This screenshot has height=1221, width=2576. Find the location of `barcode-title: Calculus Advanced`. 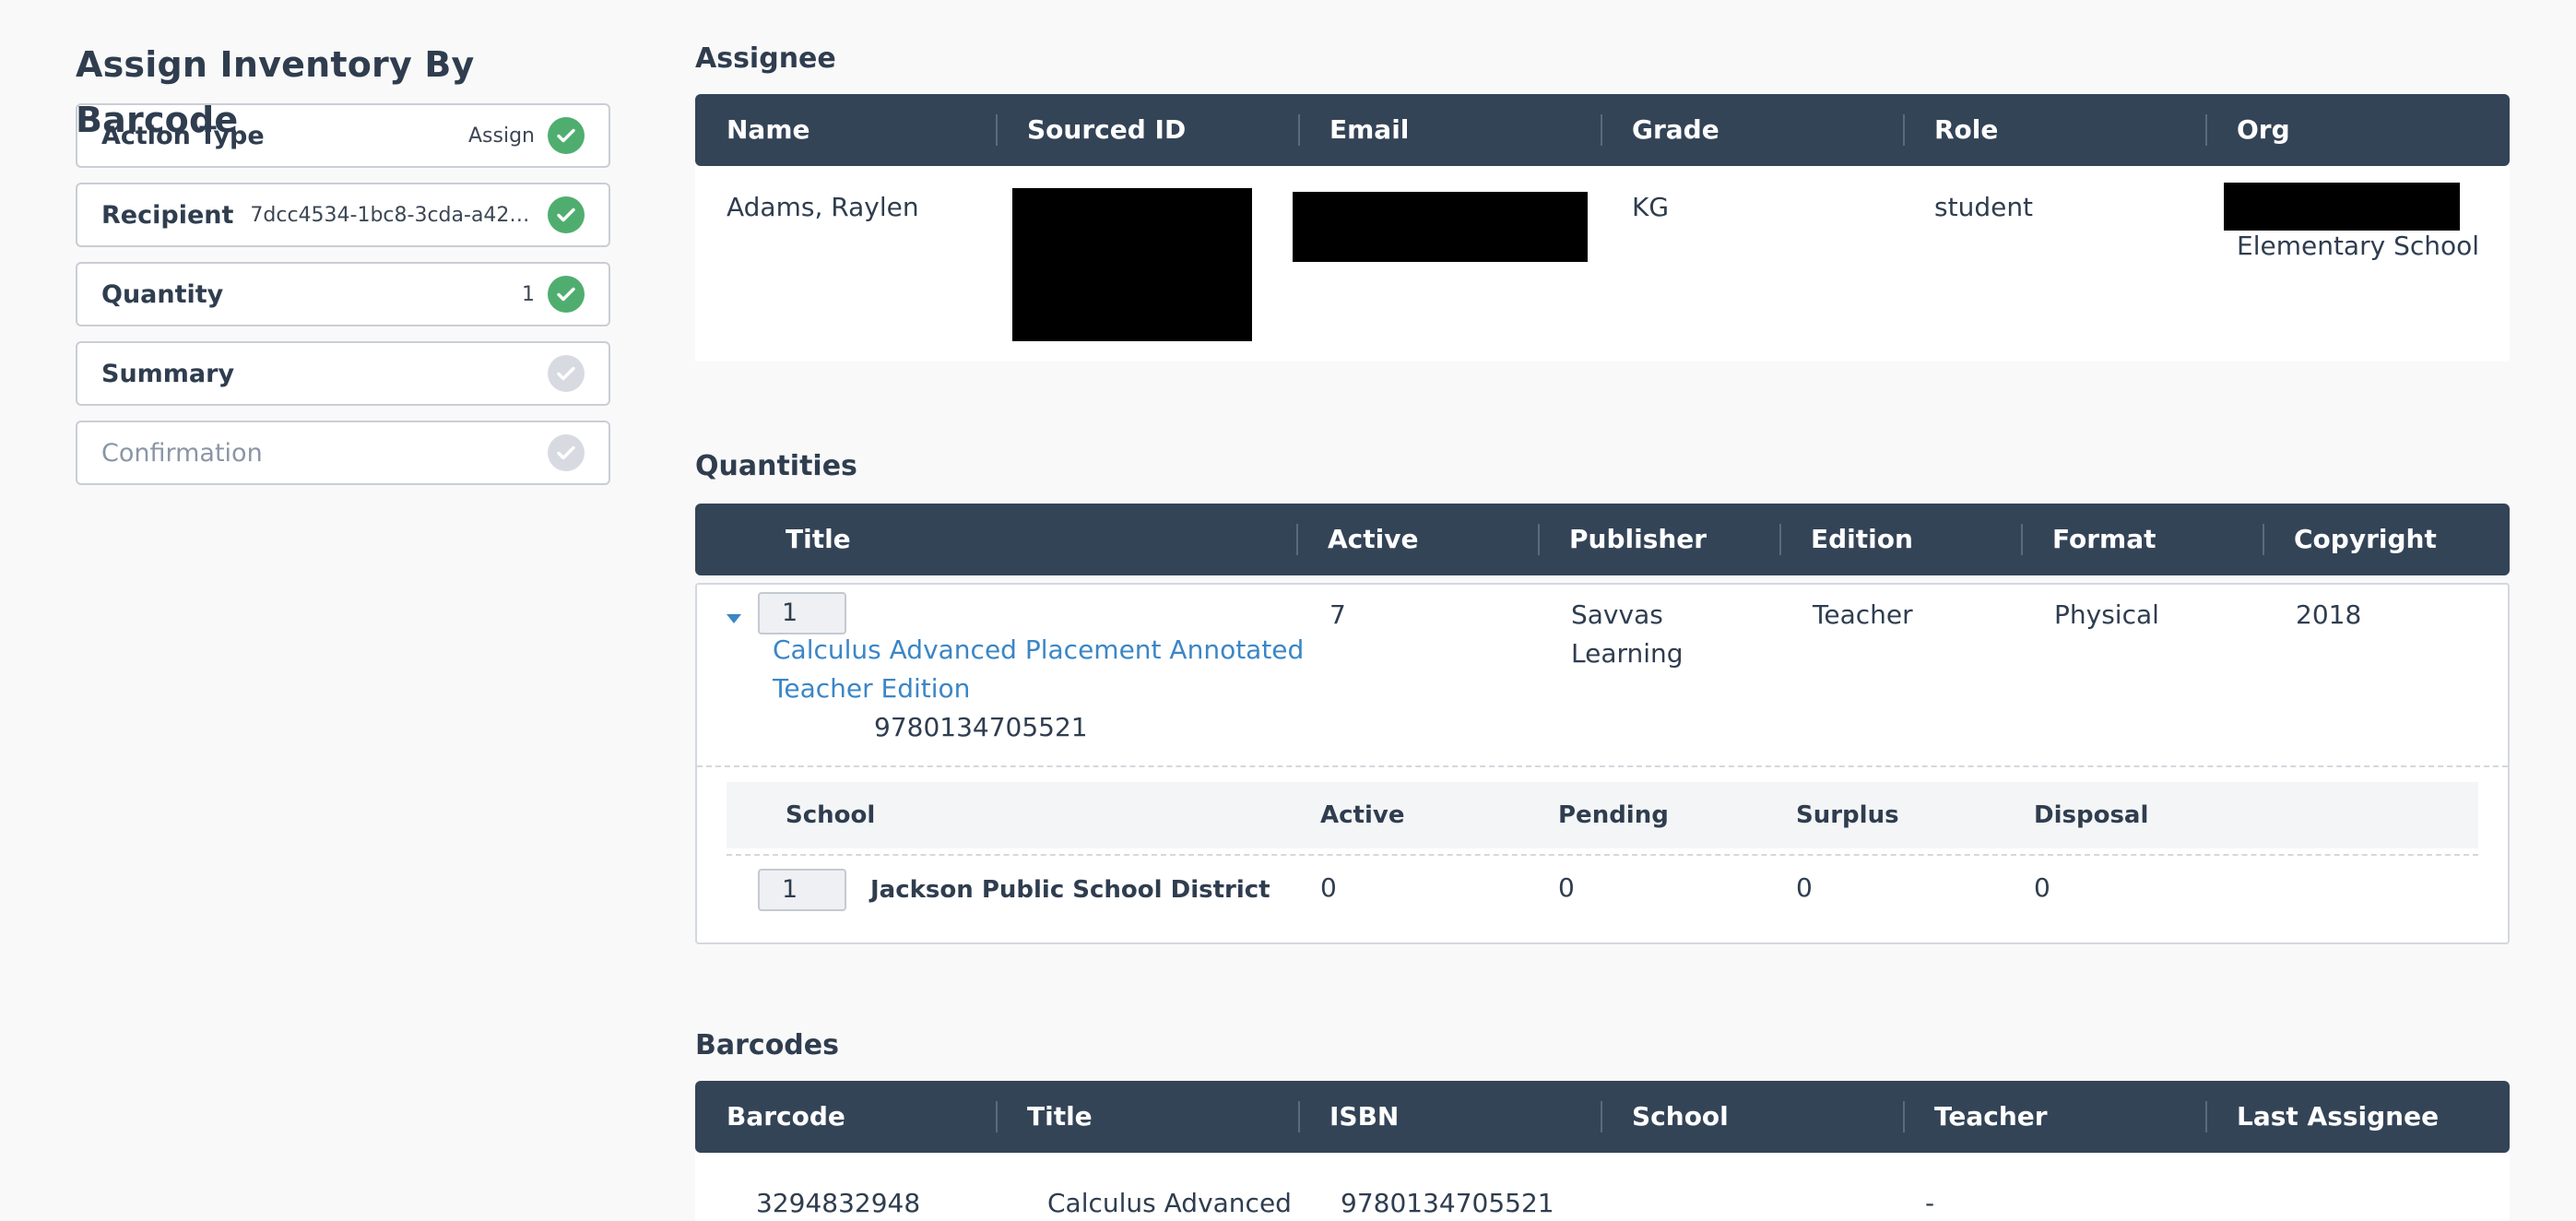

barcode-title: Calculus Advanced is located at coordinates (1169, 1203).